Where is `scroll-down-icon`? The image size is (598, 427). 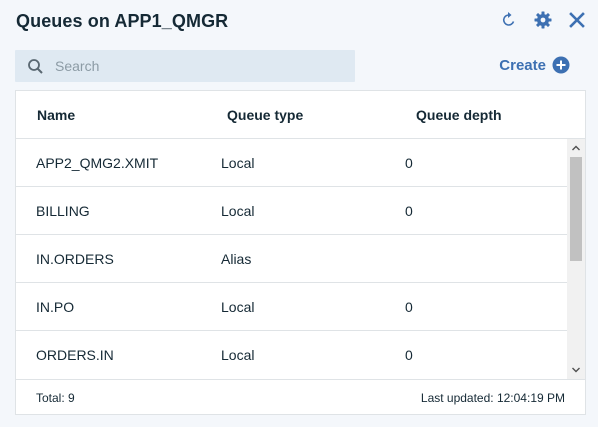
scroll-down-icon is located at coordinates (576, 370).